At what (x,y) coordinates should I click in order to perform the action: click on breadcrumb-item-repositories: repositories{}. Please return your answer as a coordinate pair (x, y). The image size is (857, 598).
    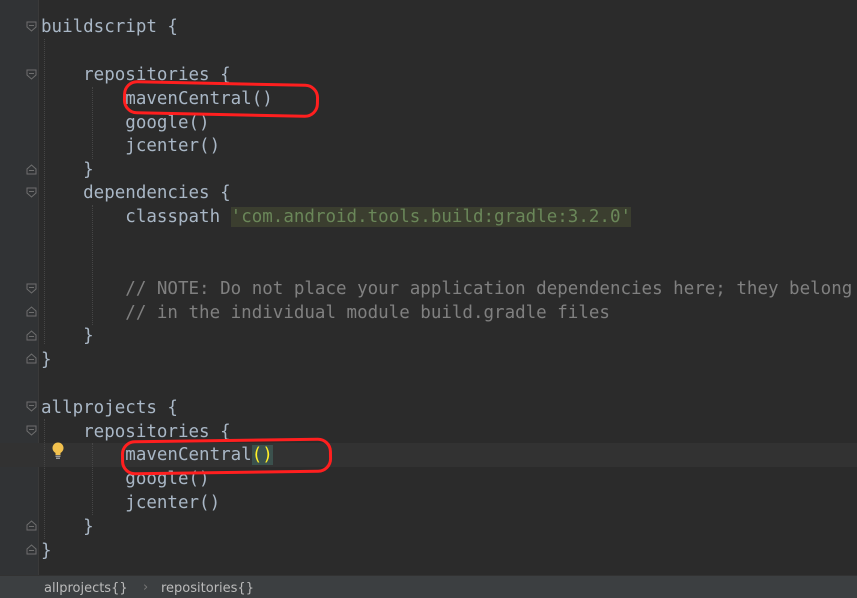
    Looking at the image, I should click on (207, 589).